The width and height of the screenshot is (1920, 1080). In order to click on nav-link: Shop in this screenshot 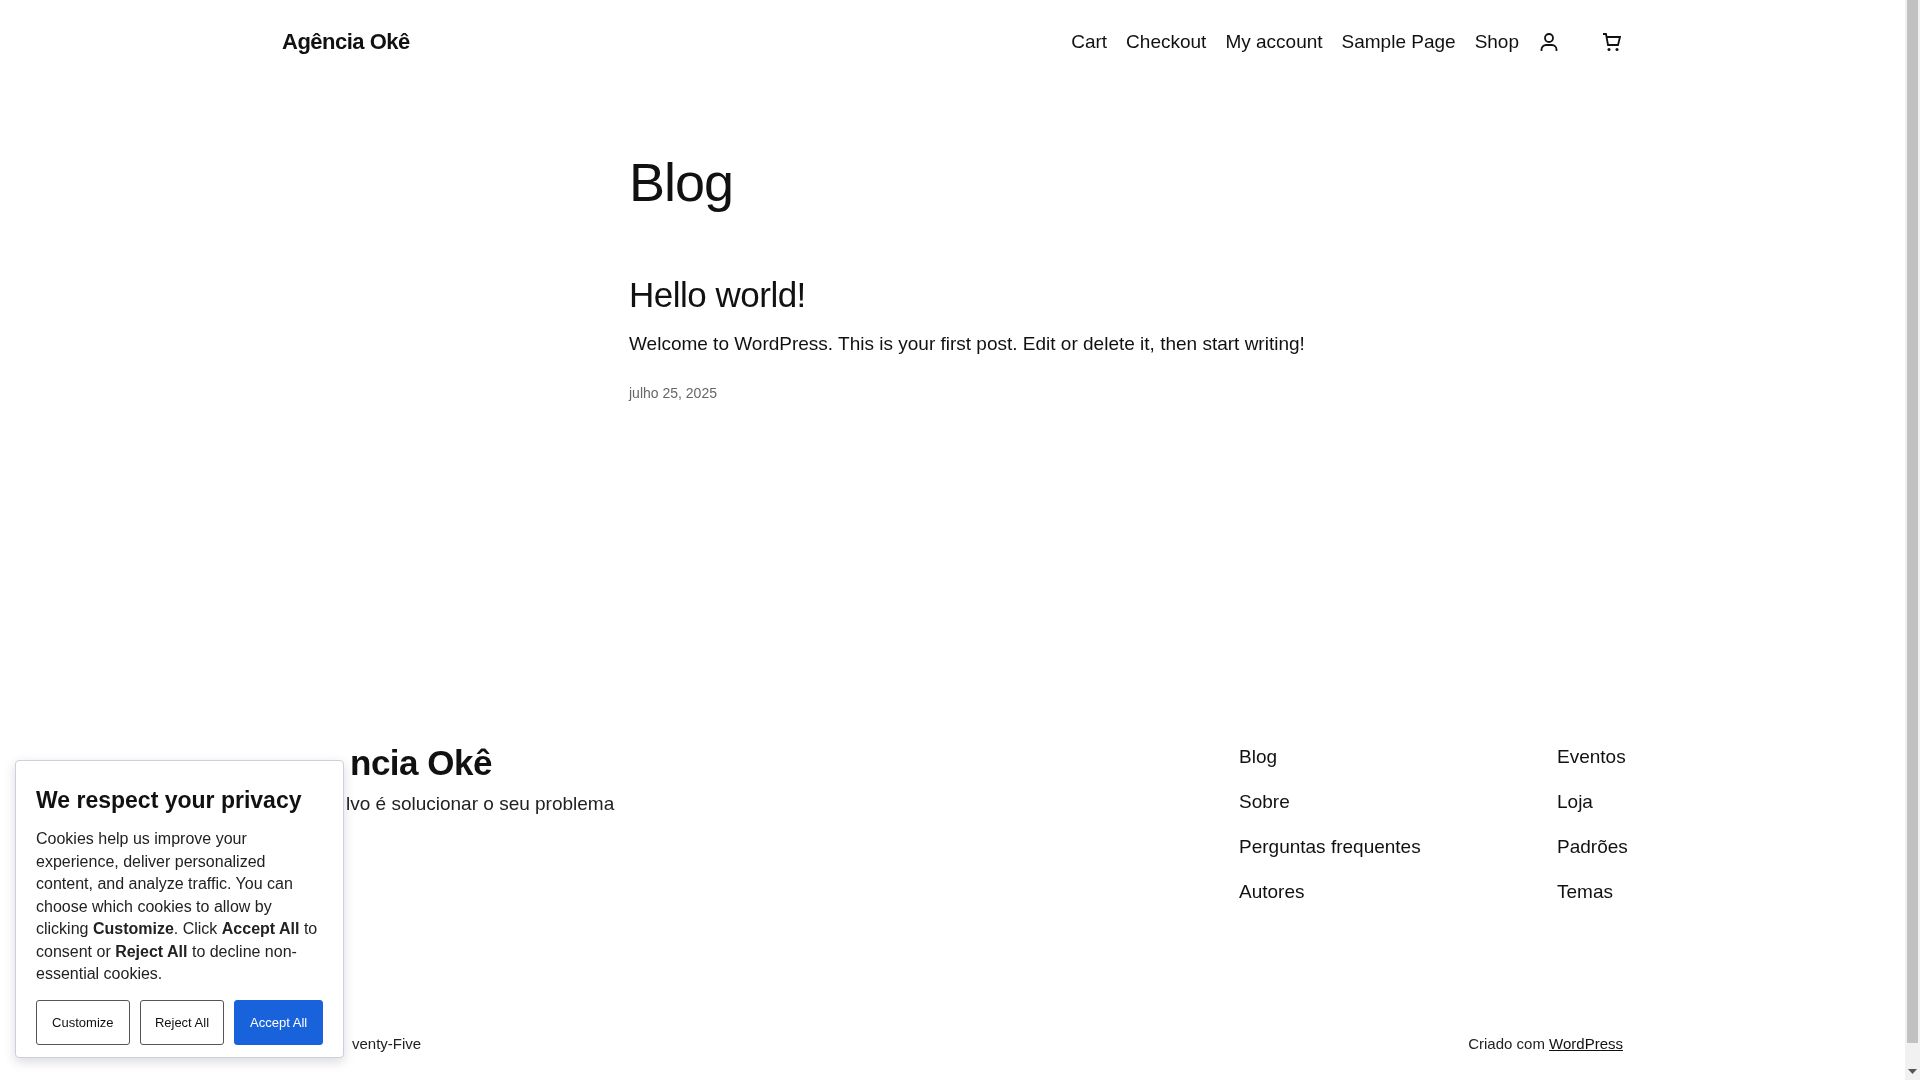, I will do `click(1496, 42)`.